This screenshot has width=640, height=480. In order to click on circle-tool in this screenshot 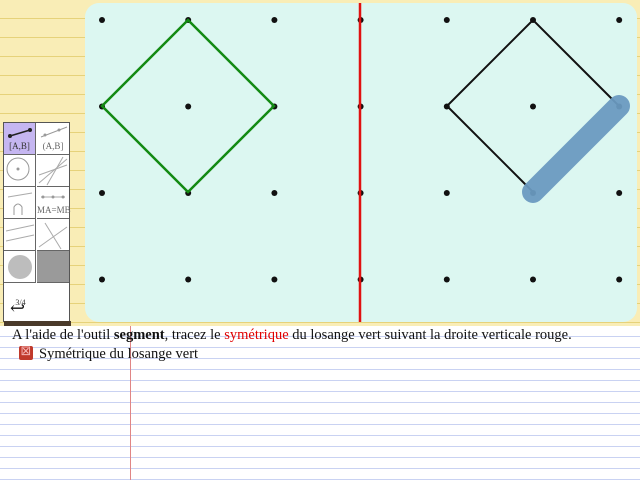, I will do `click(20, 171)`.